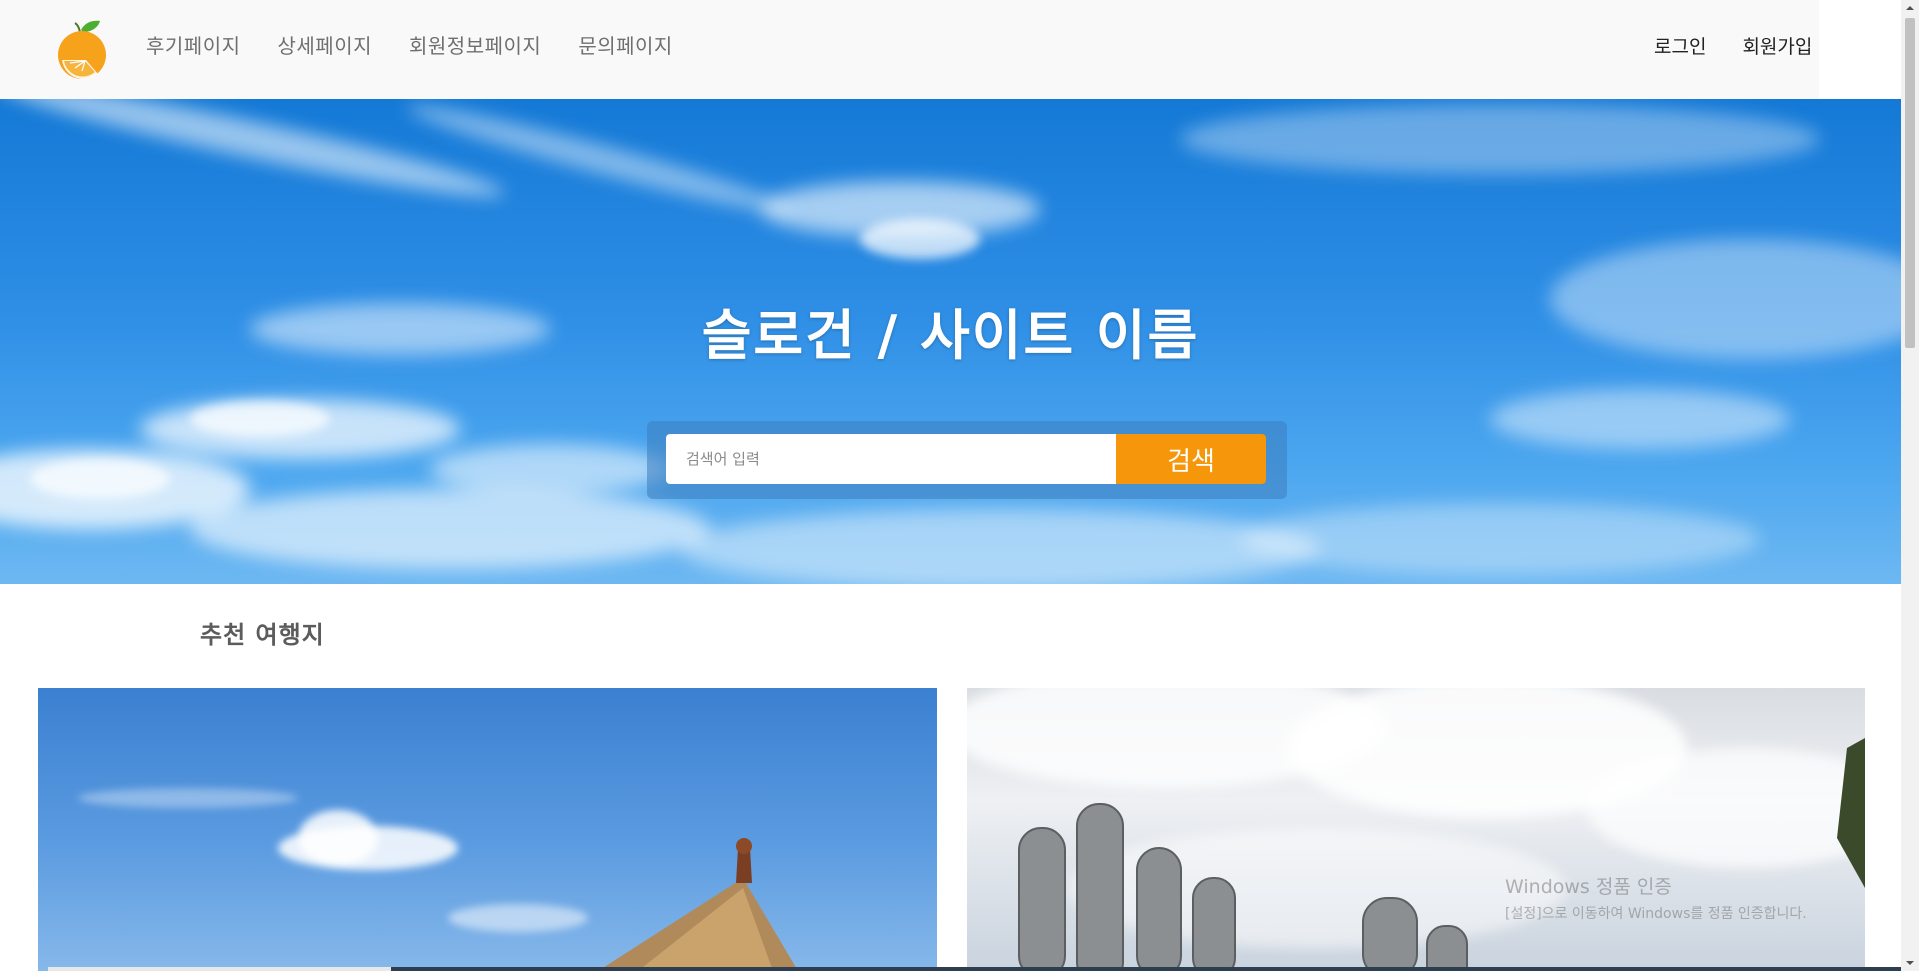  What do you see at coordinates (1680, 45) in the screenshot?
I see `login-link: 로그인` at bounding box center [1680, 45].